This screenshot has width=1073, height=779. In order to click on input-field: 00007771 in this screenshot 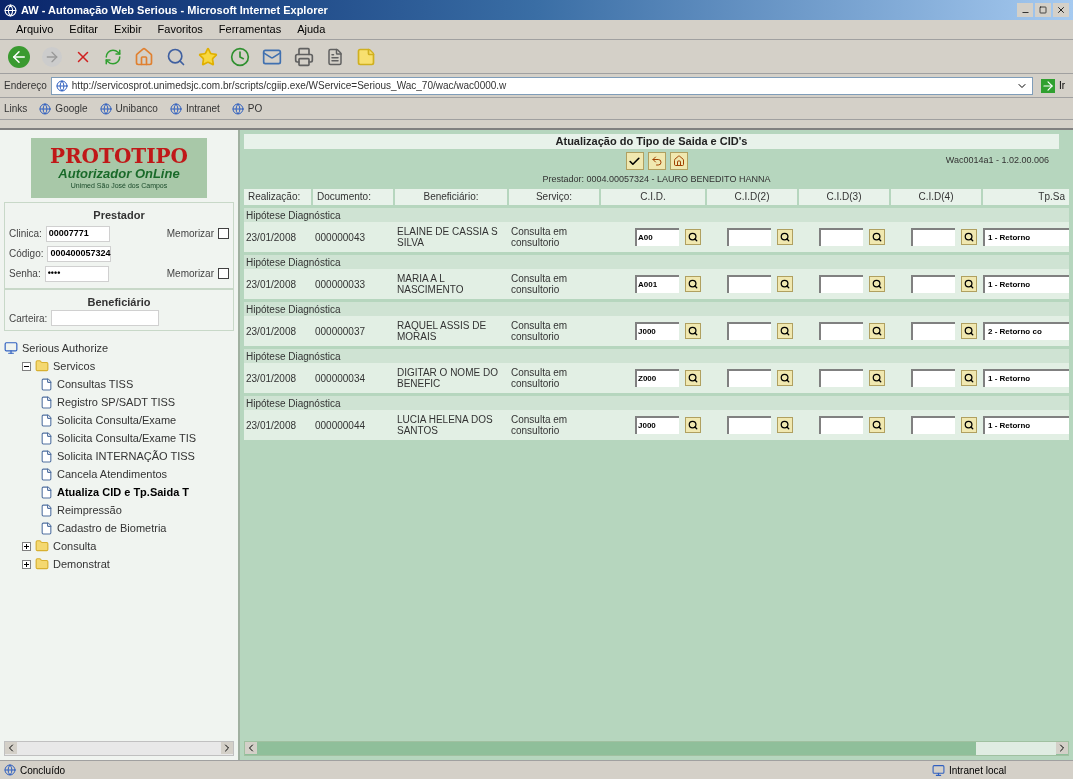, I will do `click(77, 233)`.